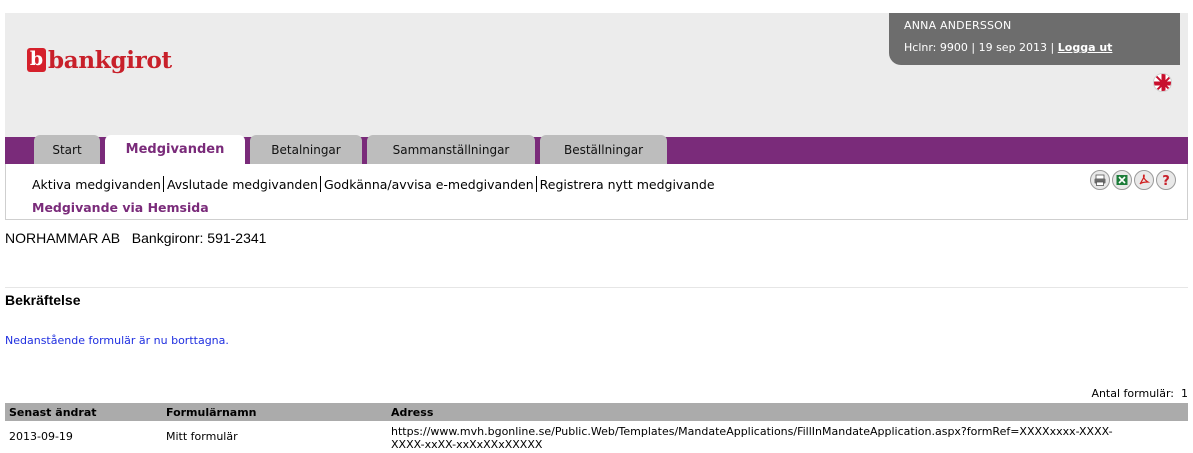 This screenshot has width=1193, height=453. I want to click on tab-bestallningar: Beställningar, so click(603, 149).